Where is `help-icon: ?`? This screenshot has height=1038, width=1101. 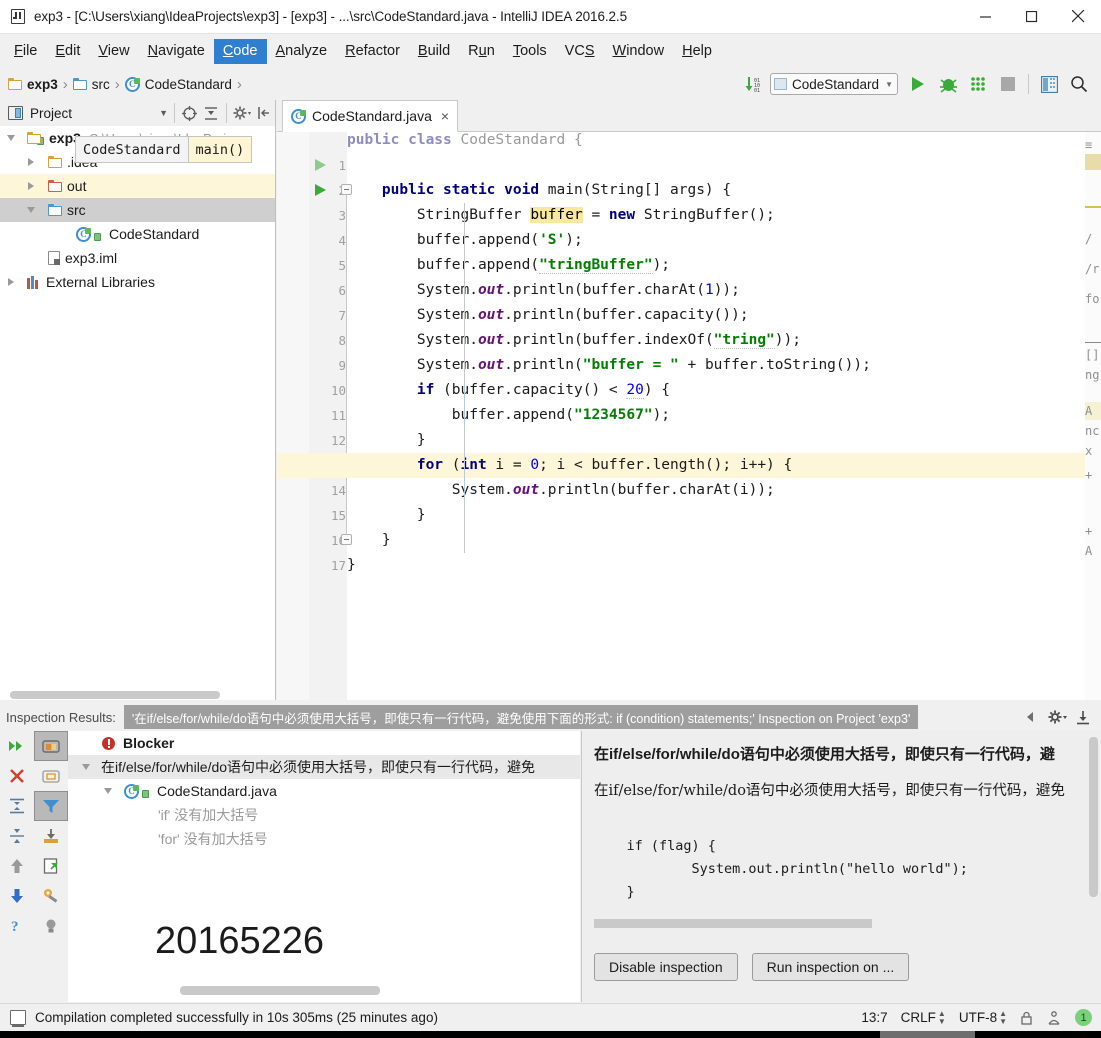
help-icon: ? is located at coordinates (17, 926).